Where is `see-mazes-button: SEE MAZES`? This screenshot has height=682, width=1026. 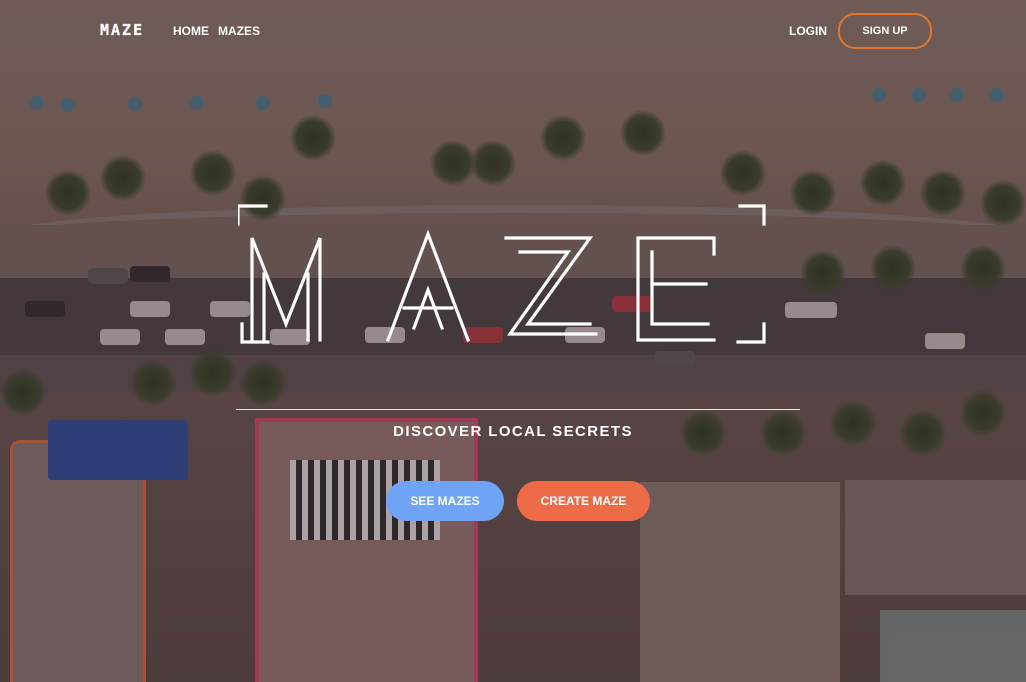
see-mazes-button: SEE MAZES is located at coordinates (445, 501).